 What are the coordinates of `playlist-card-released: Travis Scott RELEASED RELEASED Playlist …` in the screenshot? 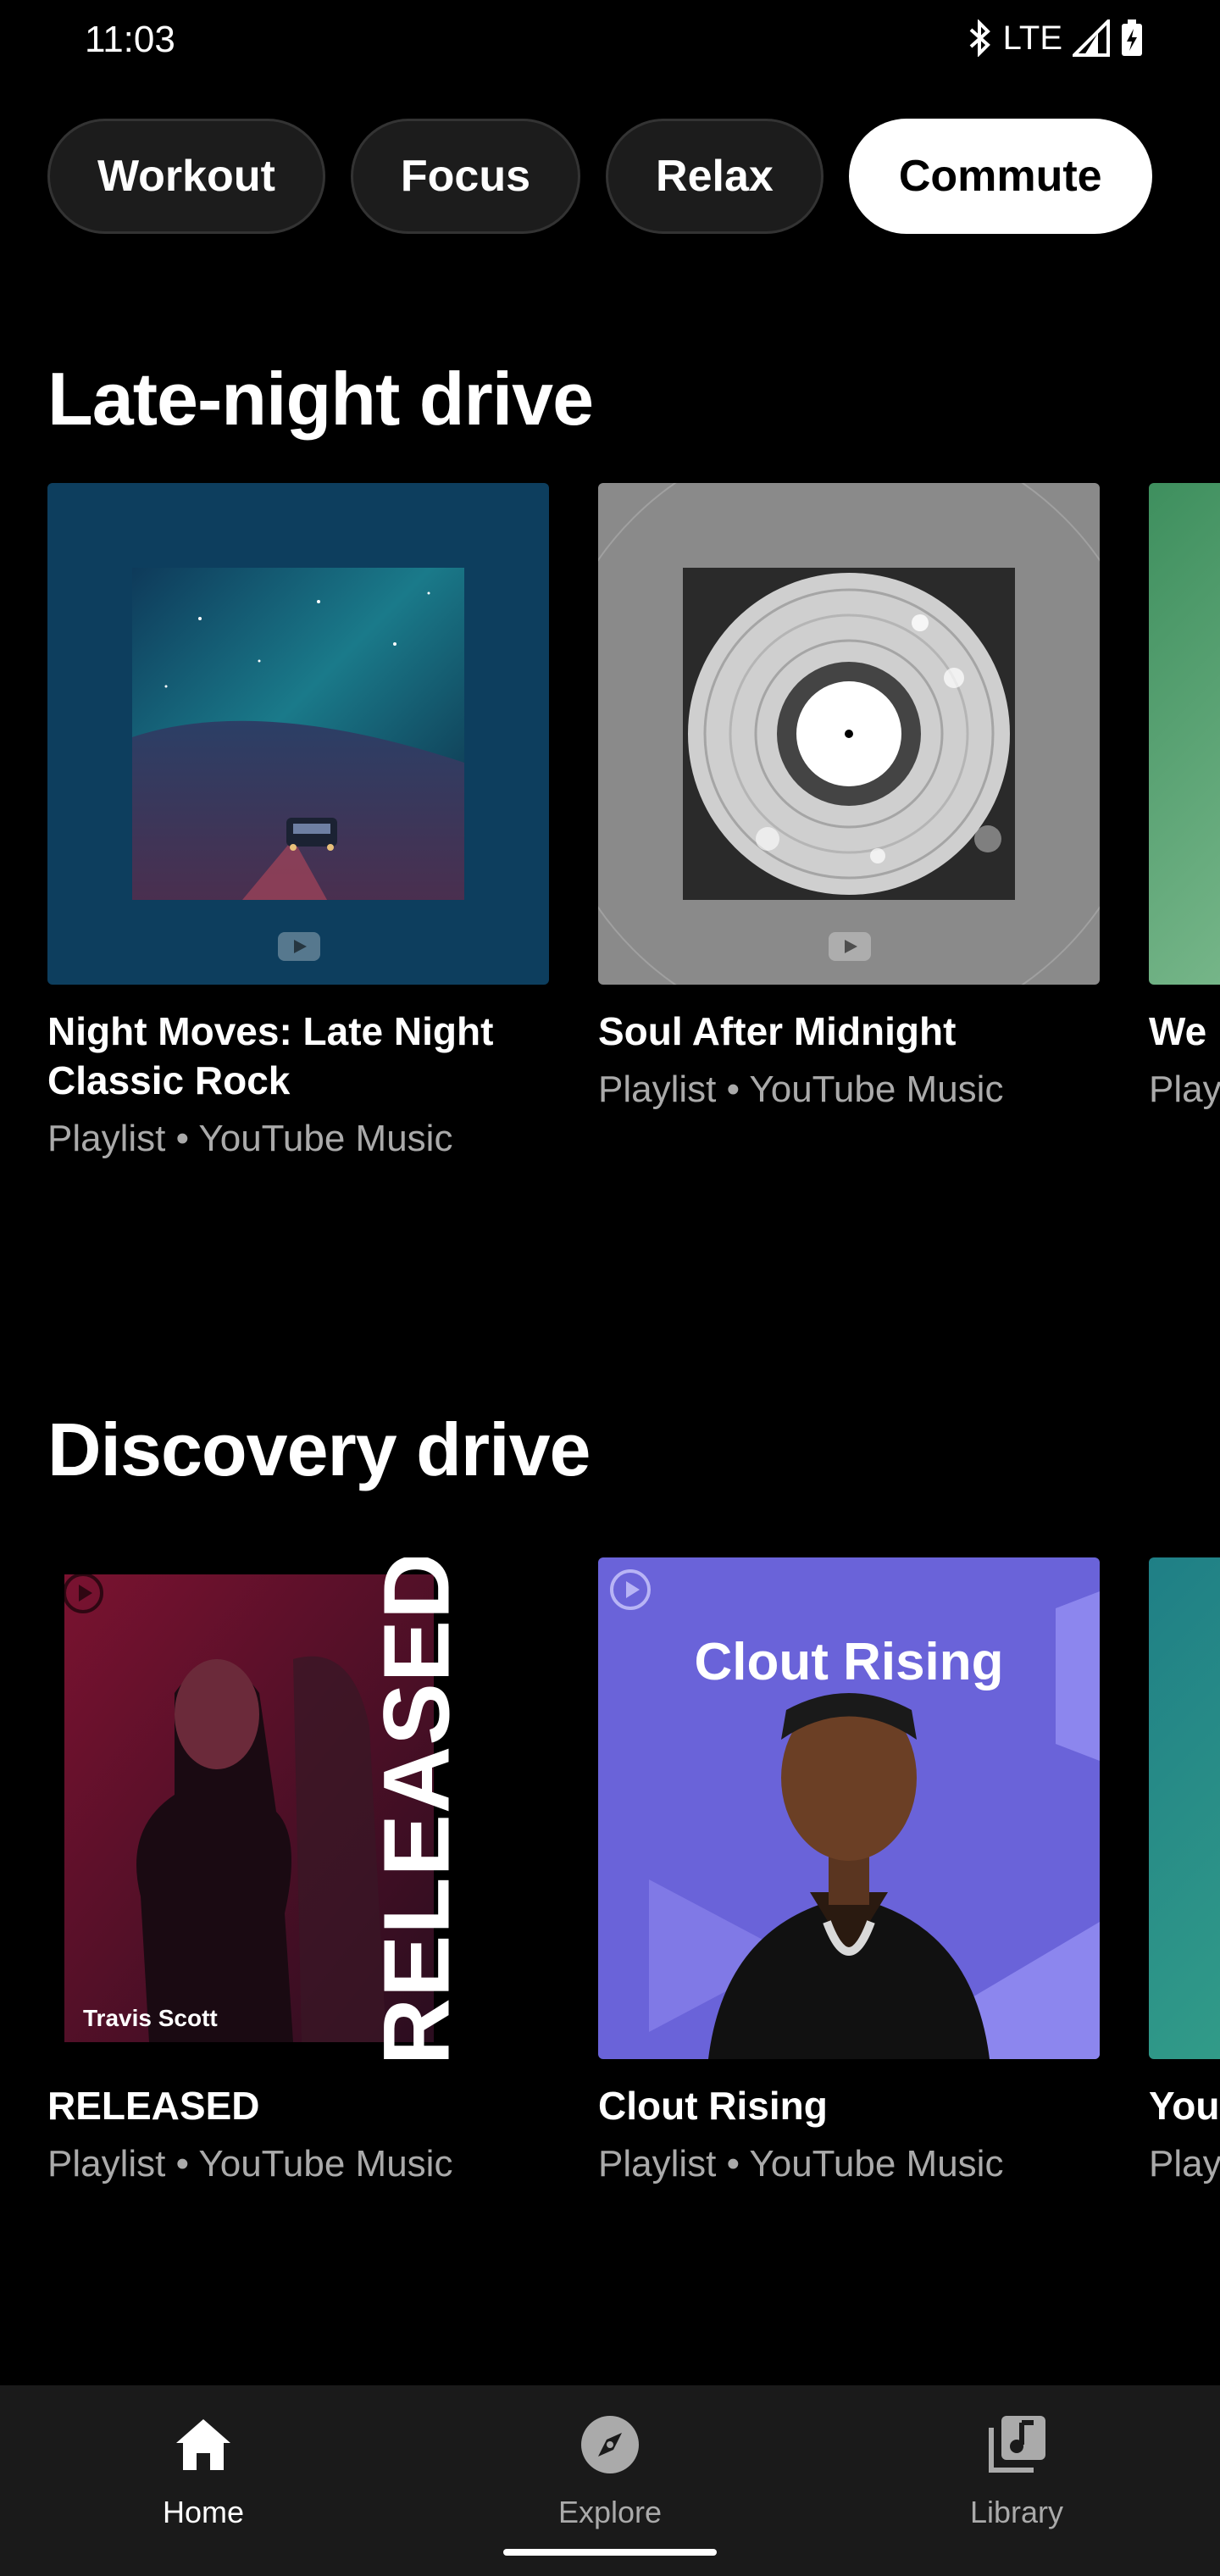 It's located at (298, 1872).